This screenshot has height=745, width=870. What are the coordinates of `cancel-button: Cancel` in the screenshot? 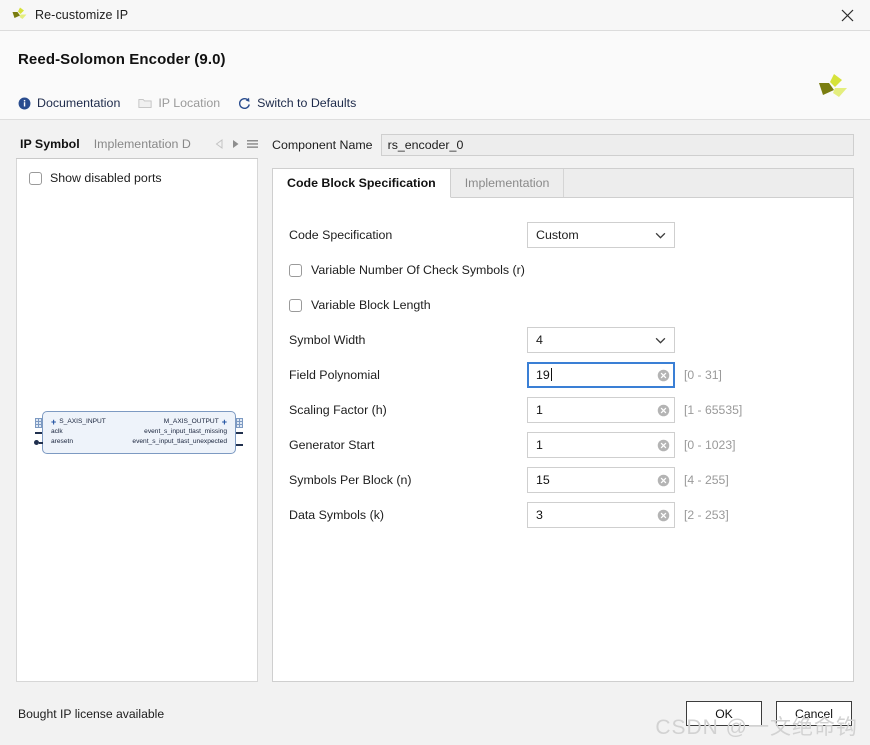 It's located at (814, 713).